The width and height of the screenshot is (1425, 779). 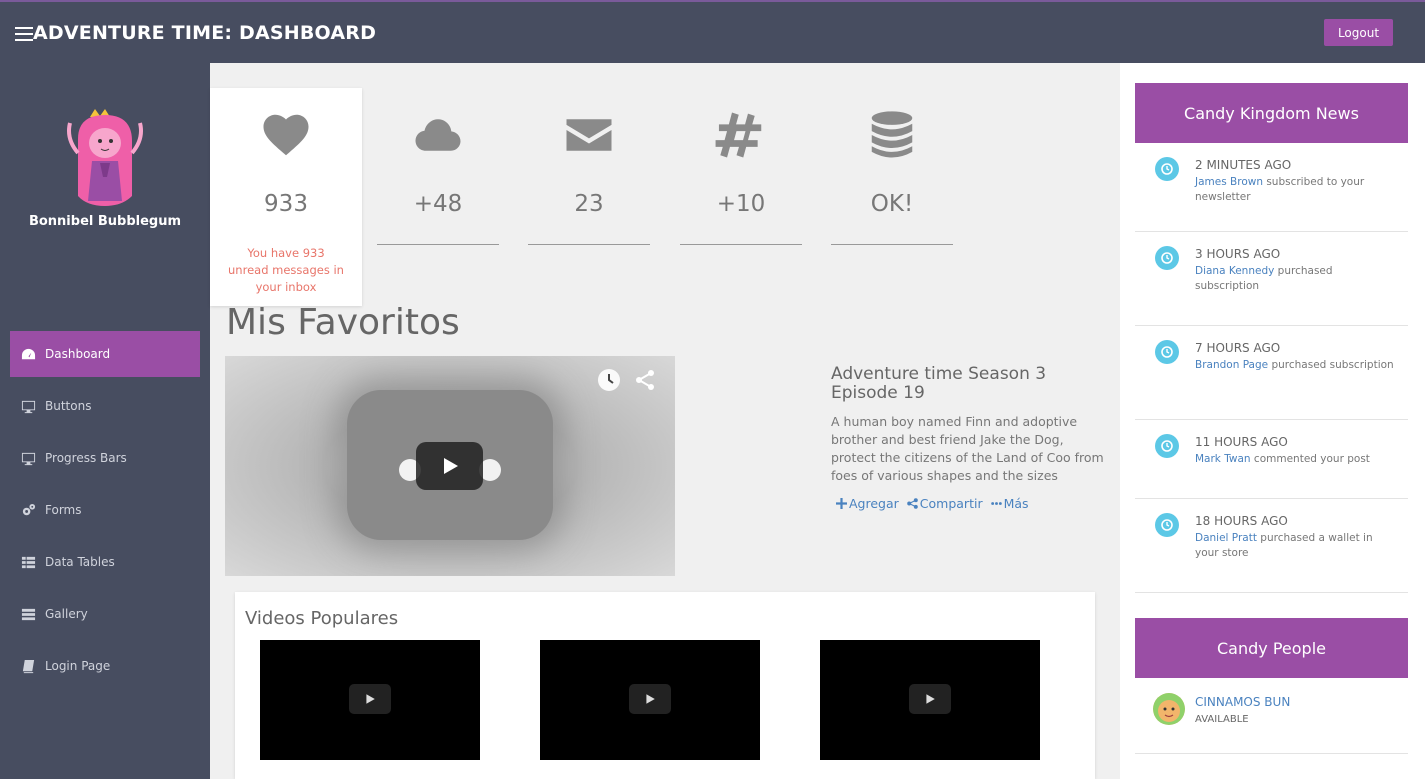 What do you see at coordinates (712, 31) in the screenshot?
I see `top-bar: ADVENTURE TIME: DASHBOARD Logout` at bounding box center [712, 31].